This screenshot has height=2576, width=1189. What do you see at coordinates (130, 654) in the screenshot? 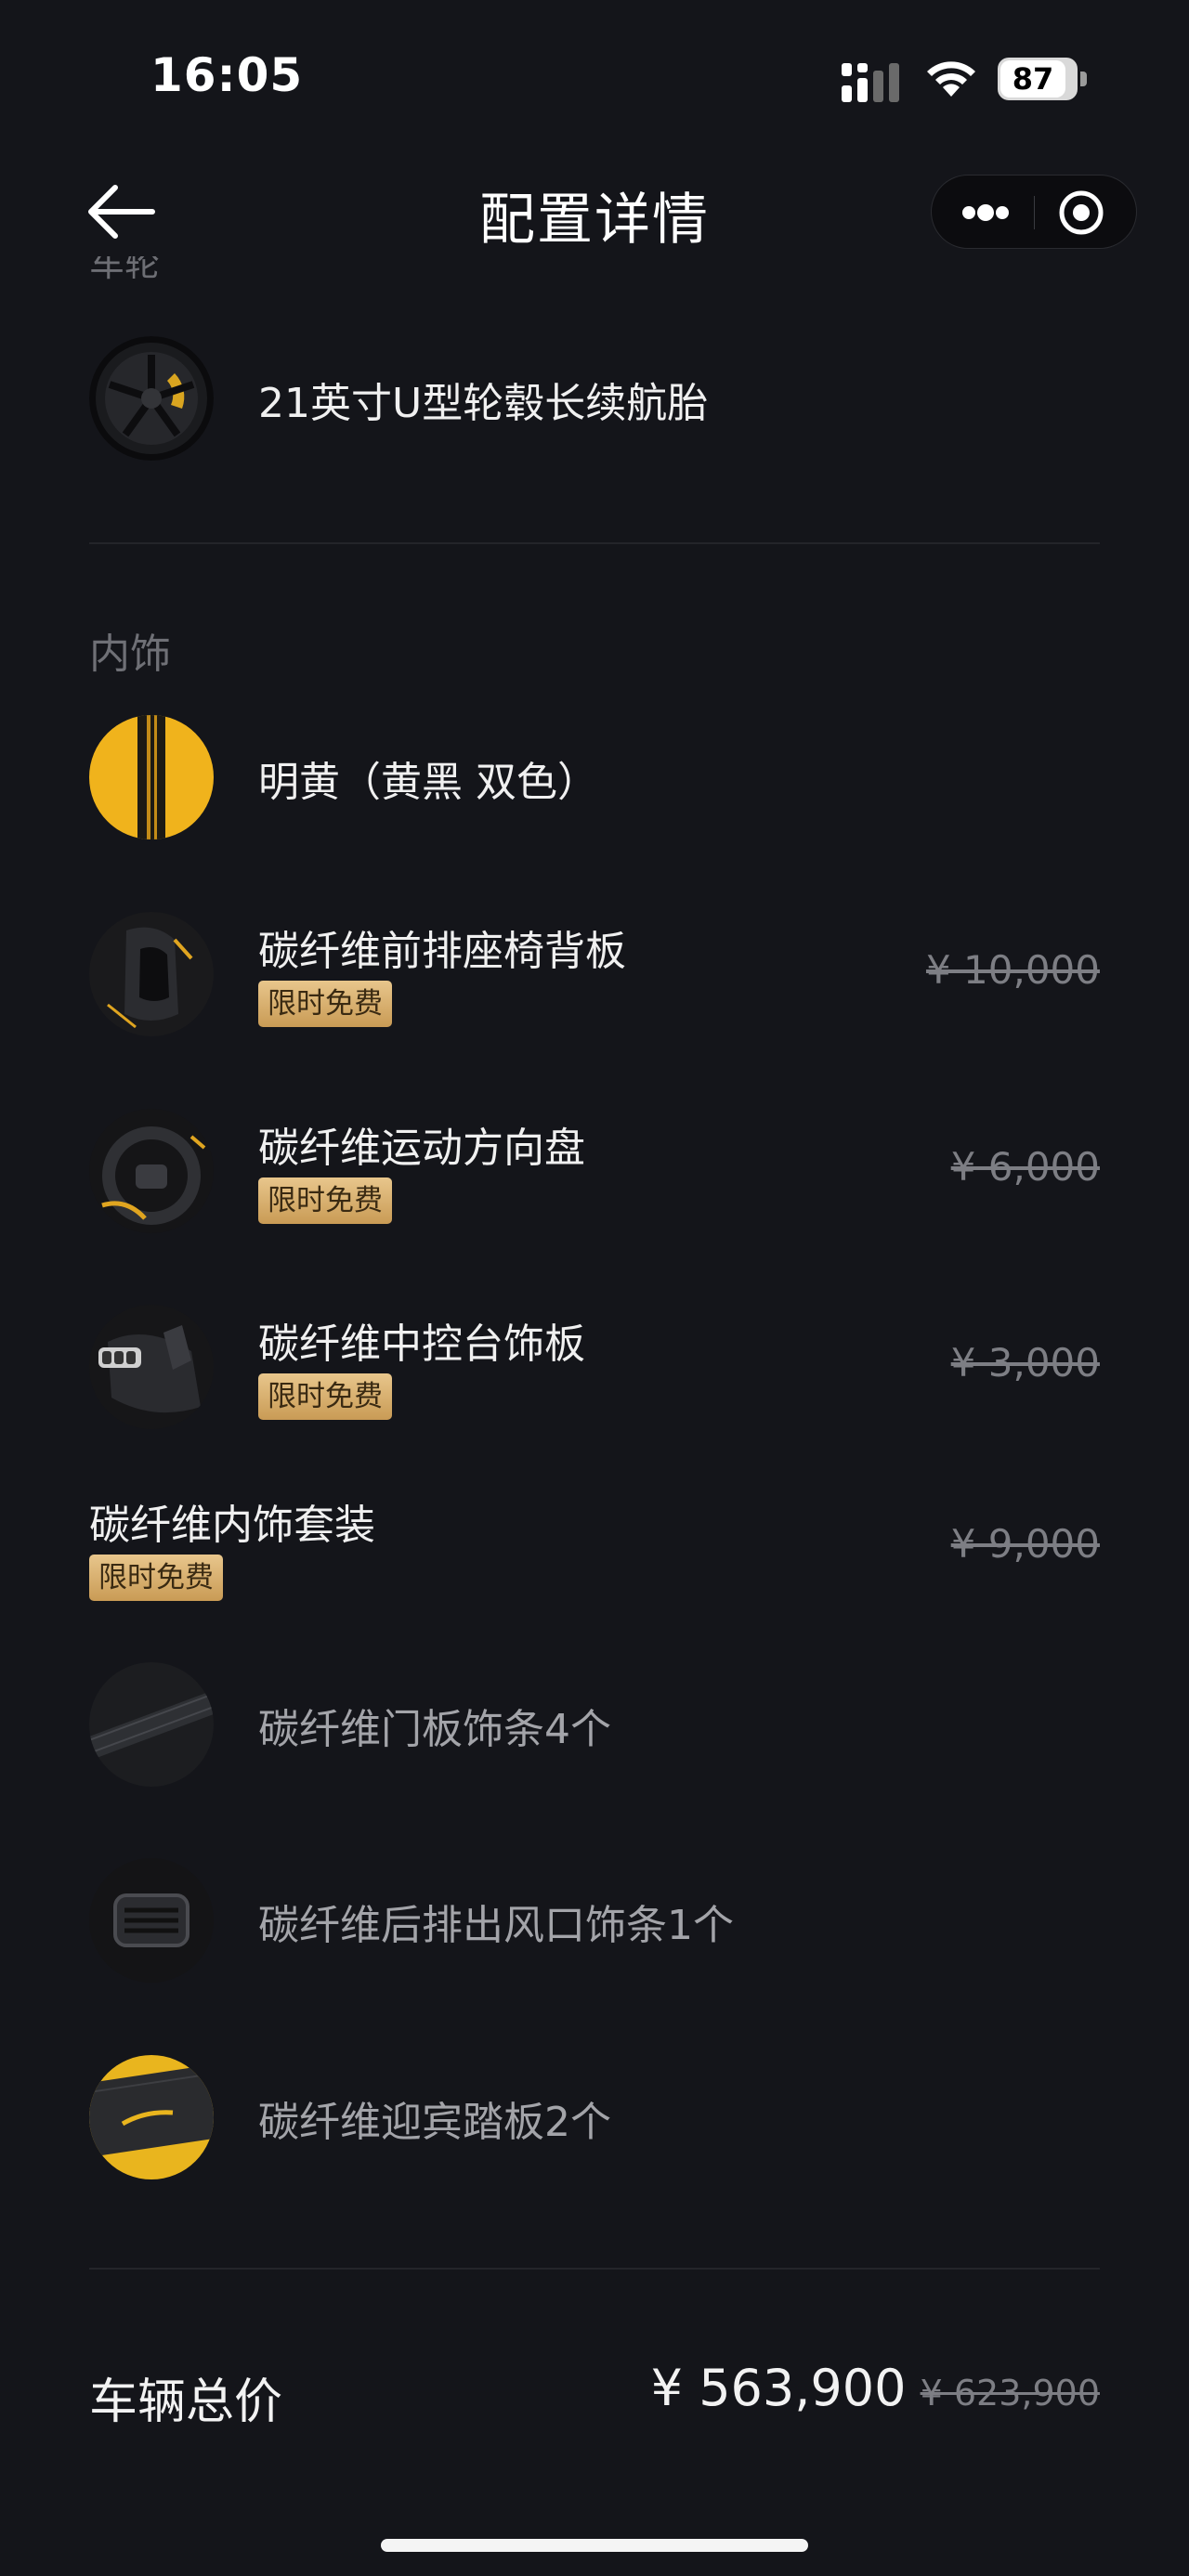
I see `interior-section-label: 内饰` at bounding box center [130, 654].